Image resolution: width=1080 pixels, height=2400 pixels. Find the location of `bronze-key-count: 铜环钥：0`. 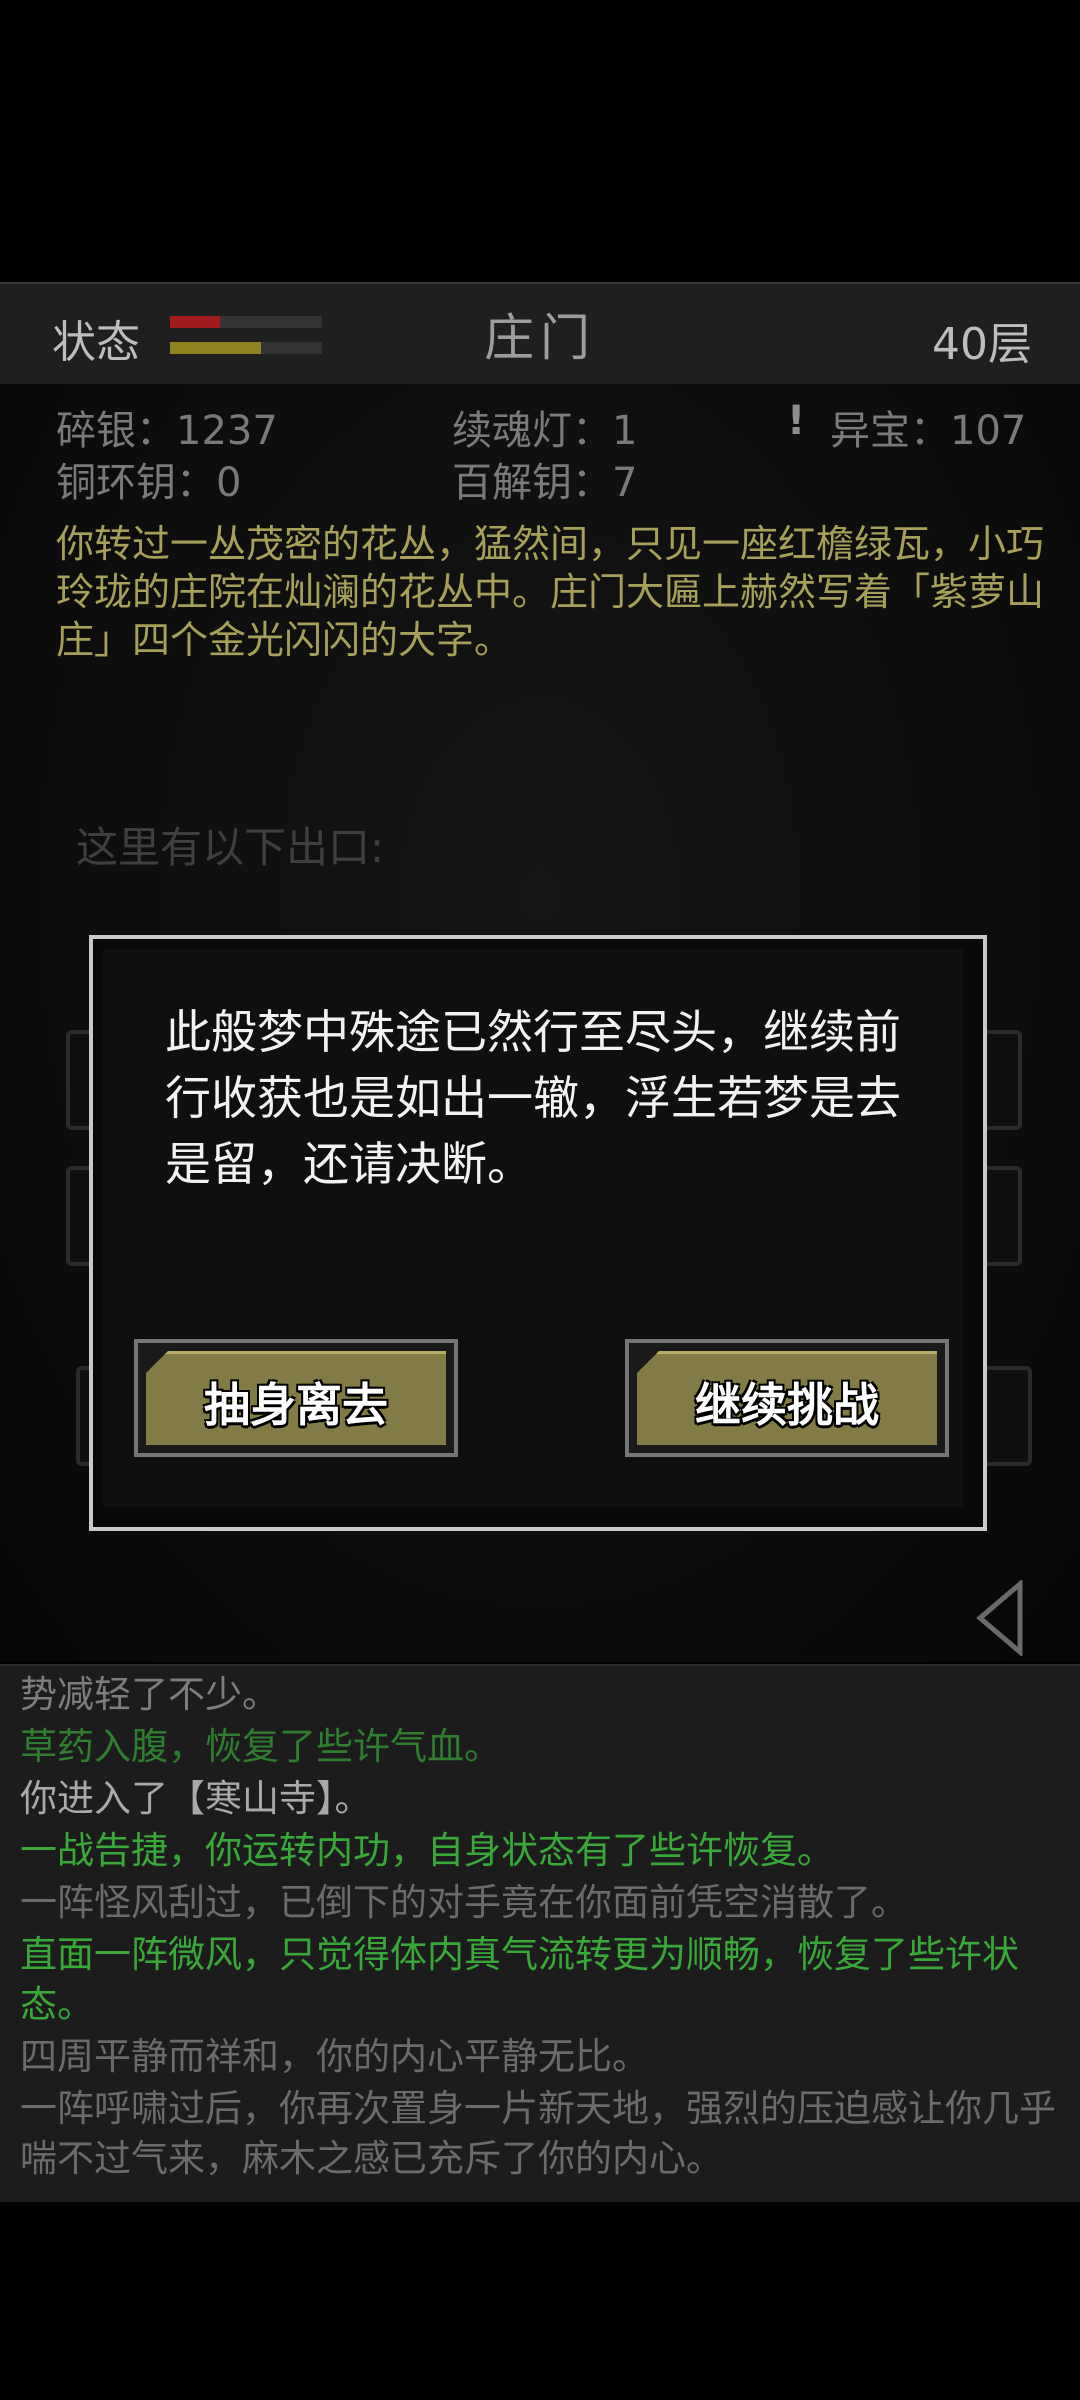

bronze-key-count: 铜环钥：0 is located at coordinates (149, 483).